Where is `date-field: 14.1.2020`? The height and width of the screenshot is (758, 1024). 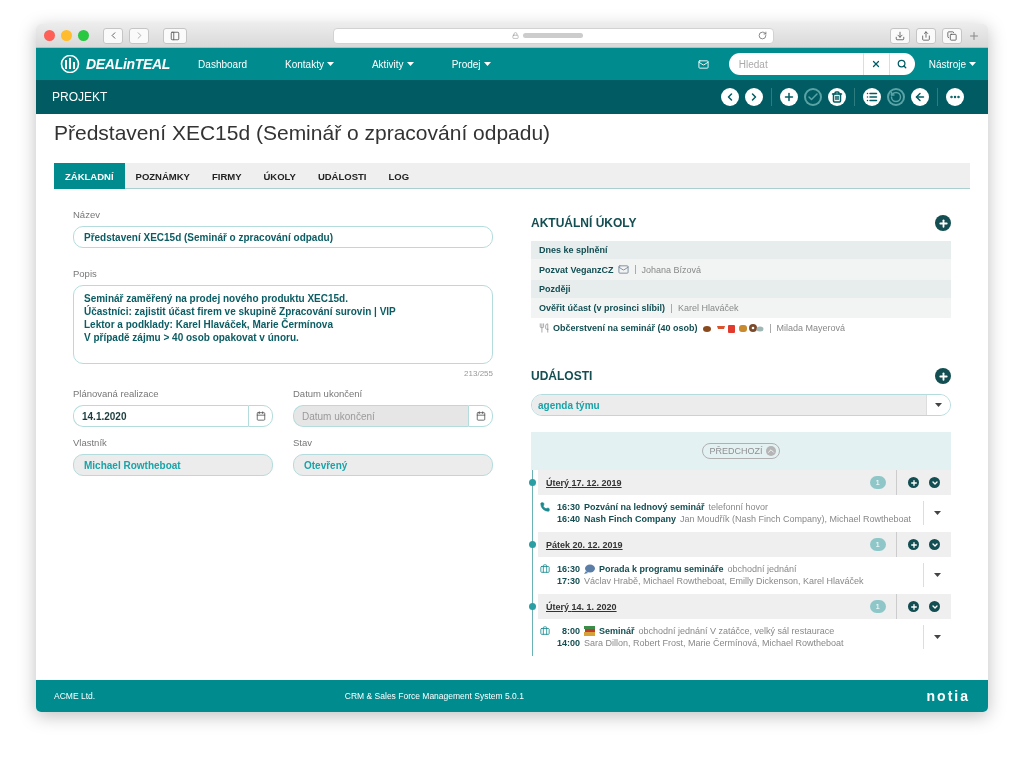
date-field: 14.1.2020 is located at coordinates (160, 416).